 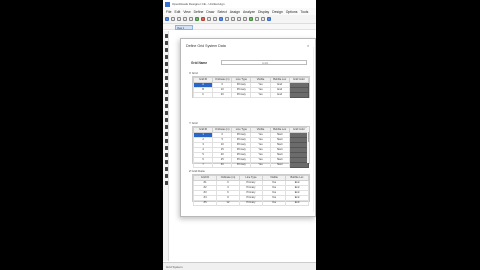 What do you see at coordinates (222, 130) in the screenshot?
I see `y-col-ordinate: Ordinate (m)` at bounding box center [222, 130].